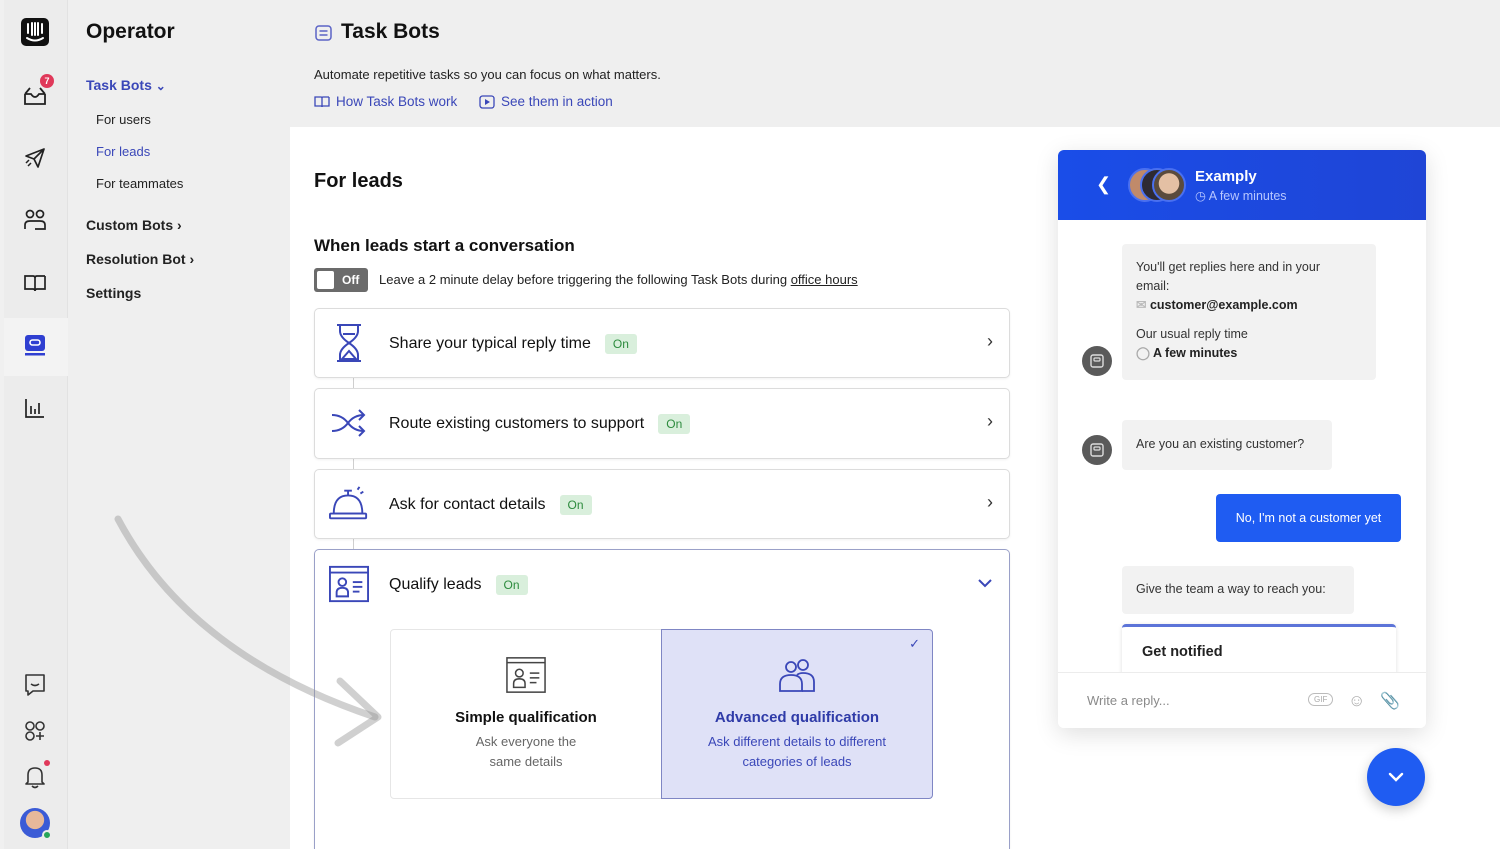  I want to click on how-task-bots-work-label: How Task Bots work, so click(397, 101).